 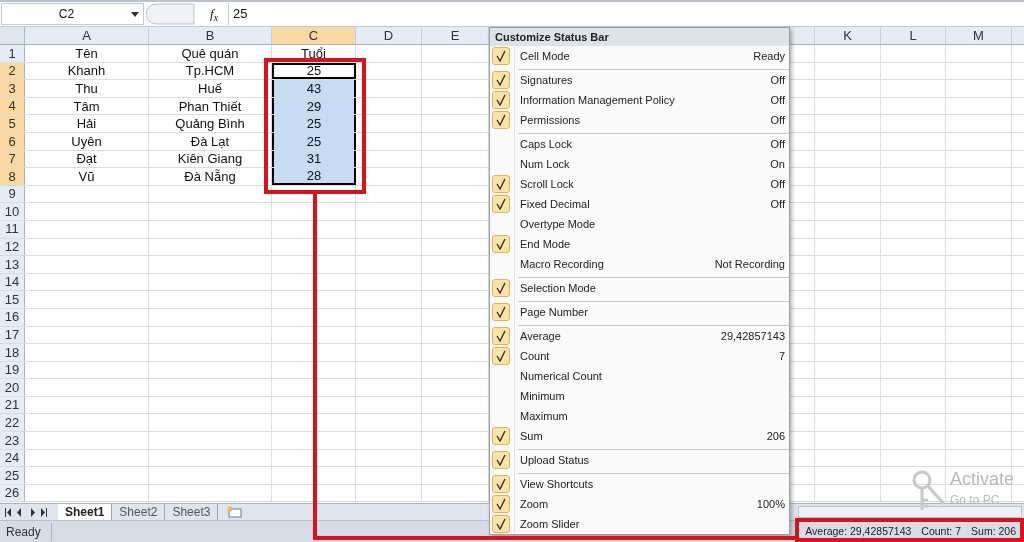 I want to click on select-all-corner, so click(x=12, y=35).